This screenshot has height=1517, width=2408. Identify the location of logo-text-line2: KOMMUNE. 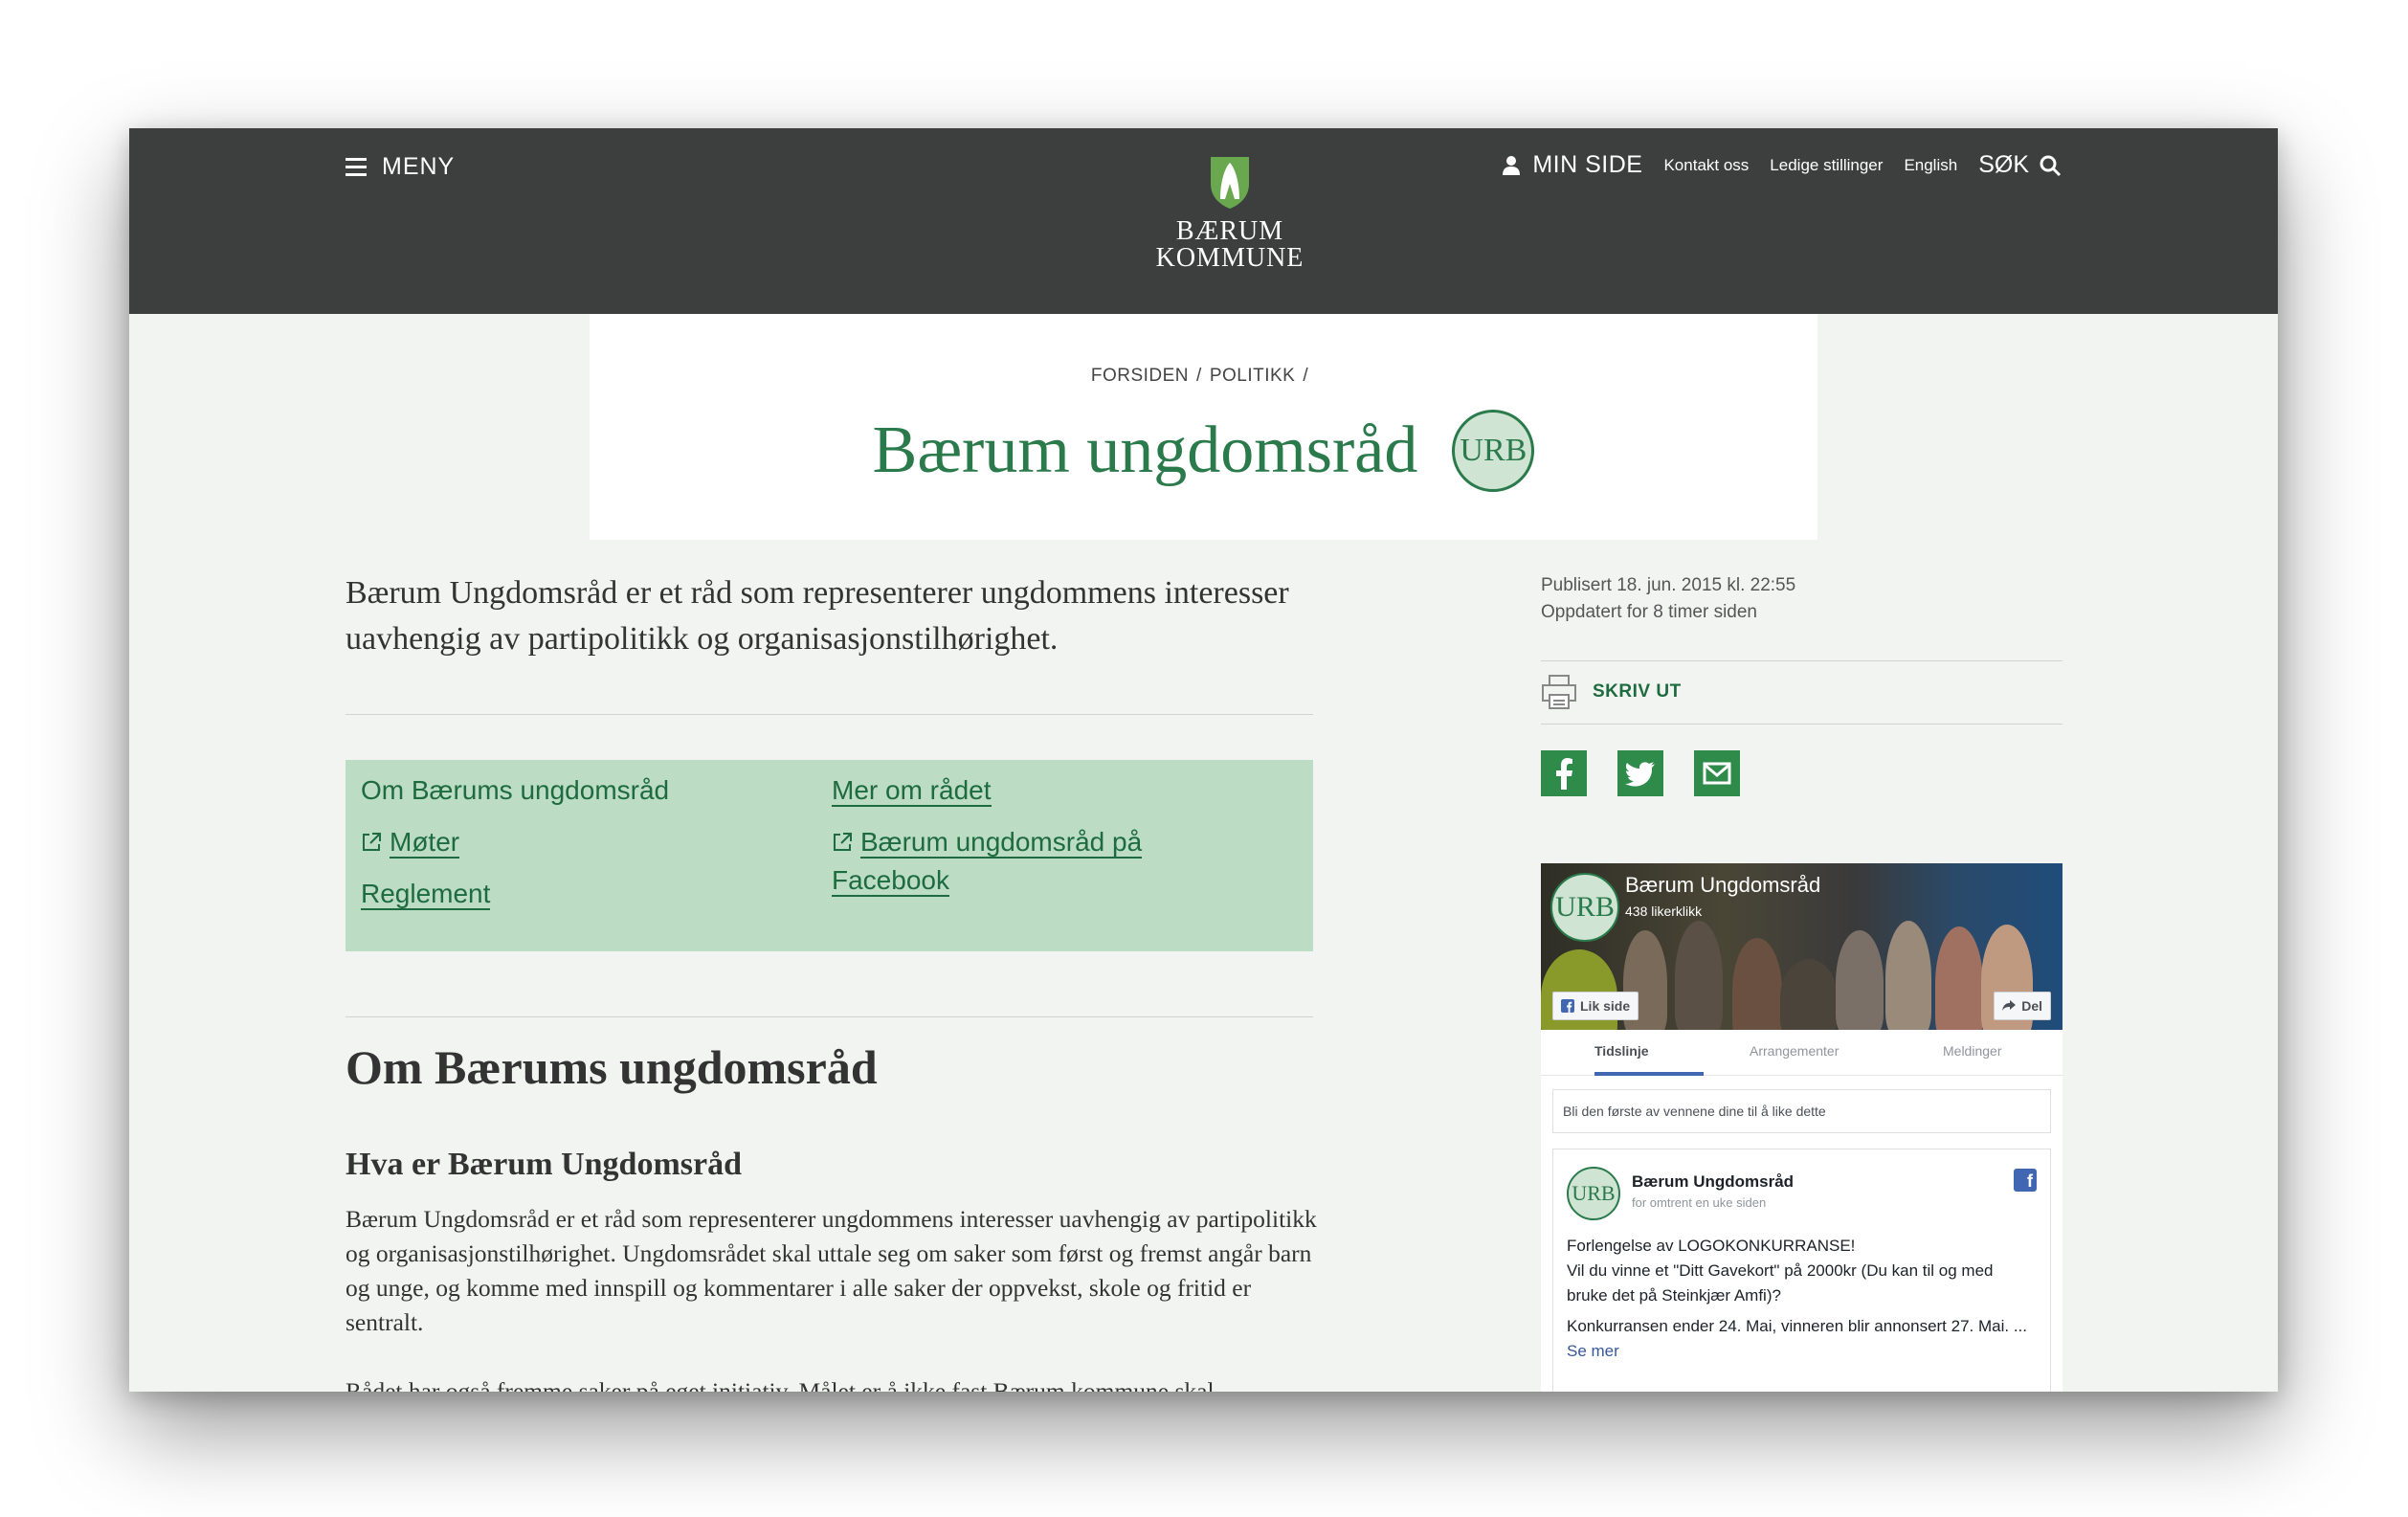
(1229, 258).